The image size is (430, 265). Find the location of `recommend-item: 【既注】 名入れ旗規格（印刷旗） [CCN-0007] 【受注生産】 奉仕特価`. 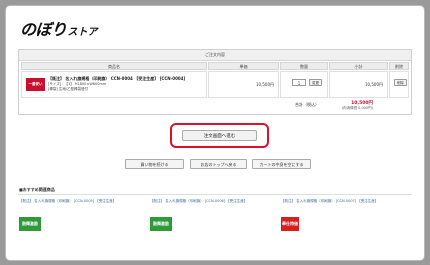

recommend-item: 【既注】 名入れ旗規格（印刷旗） [CCN-0007] 【受注生産】 奉仕特価 is located at coordinates (347, 215).